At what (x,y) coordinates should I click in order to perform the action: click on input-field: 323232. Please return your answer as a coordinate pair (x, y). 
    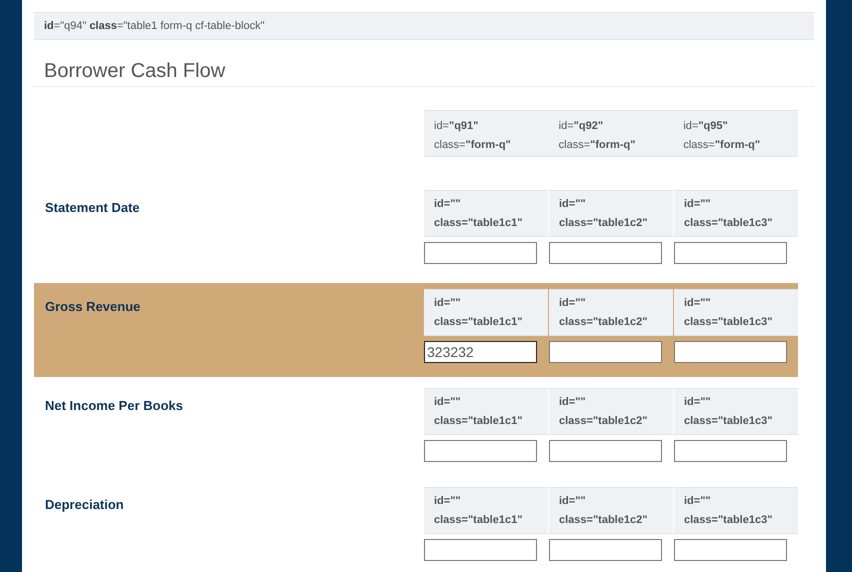
    Looking at the image, I should click on (480, 352).